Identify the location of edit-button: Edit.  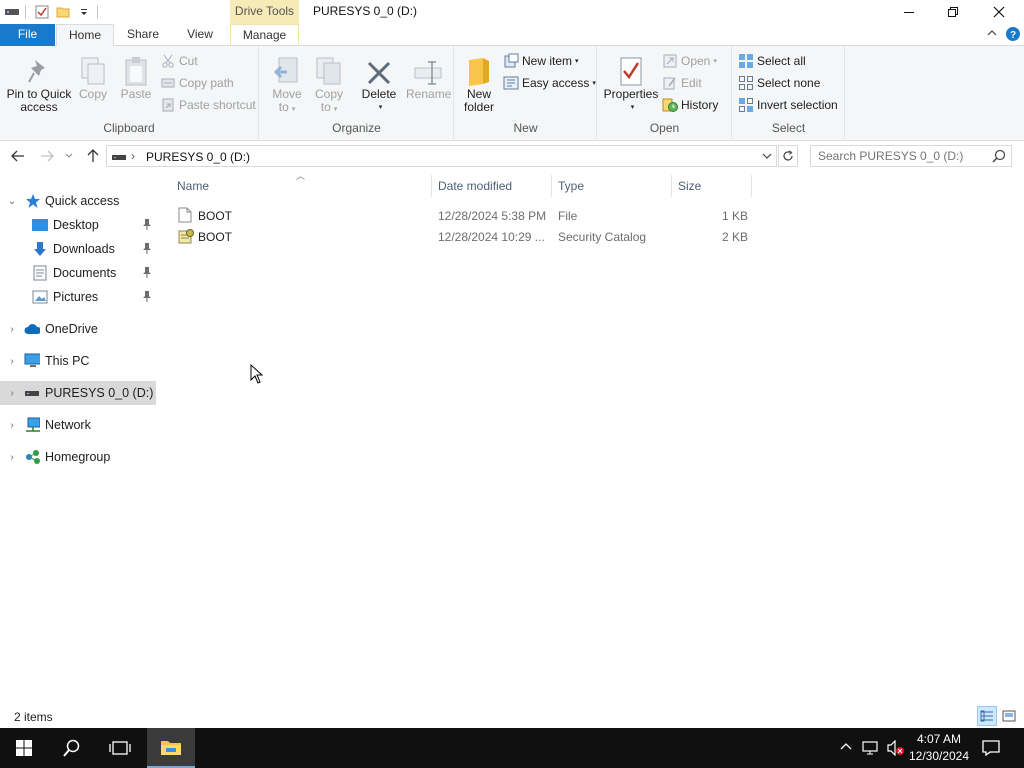
(682, 83).